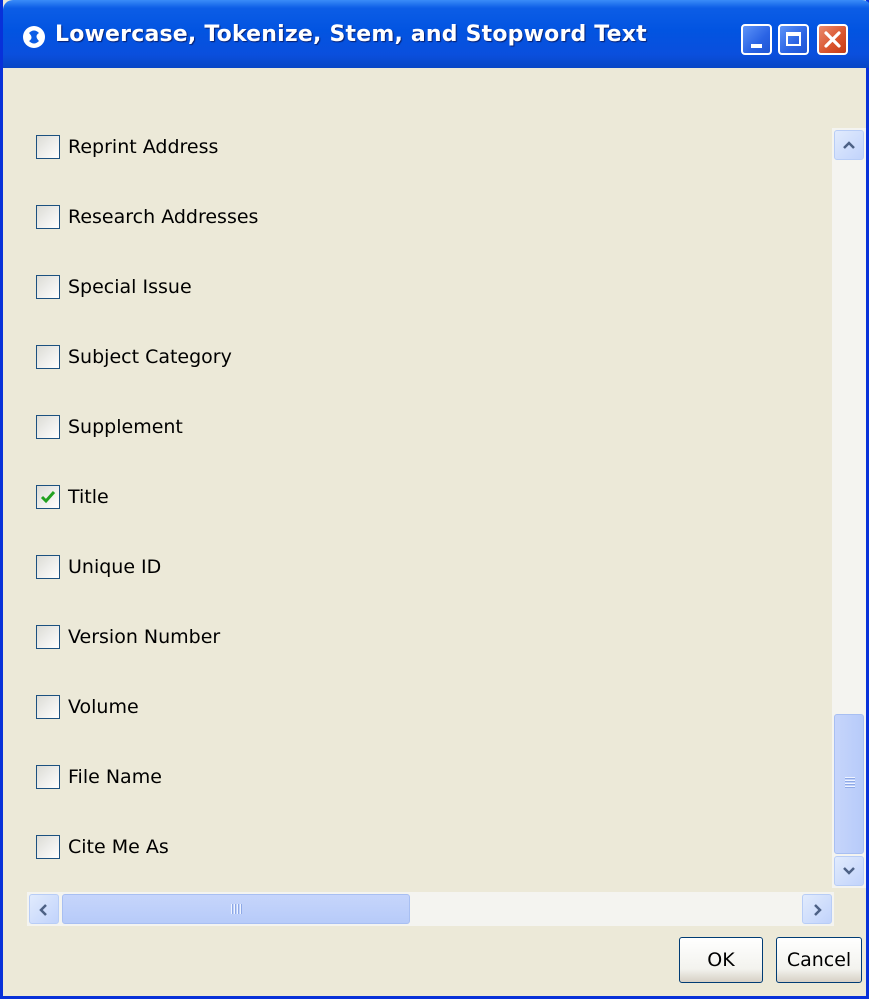  Describe the element at coordinates (103, 707) in the screenshot. I see `field-option-label: Volume` at that location.